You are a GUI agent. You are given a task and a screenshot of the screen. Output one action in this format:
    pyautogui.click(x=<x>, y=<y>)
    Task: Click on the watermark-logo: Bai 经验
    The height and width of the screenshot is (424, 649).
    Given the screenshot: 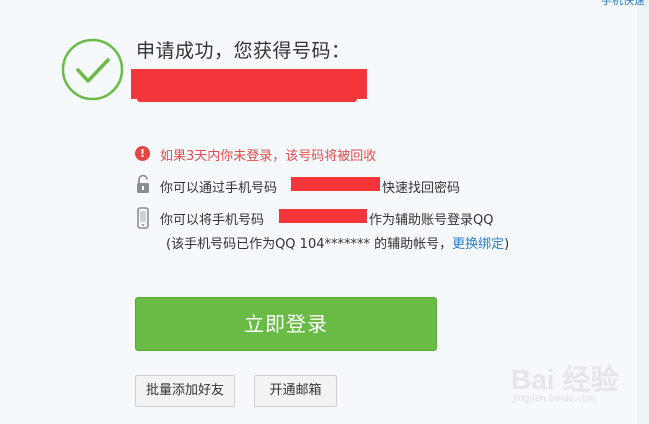 What is the action you would take?
    pyautogui.click(x=565, y=379)
    